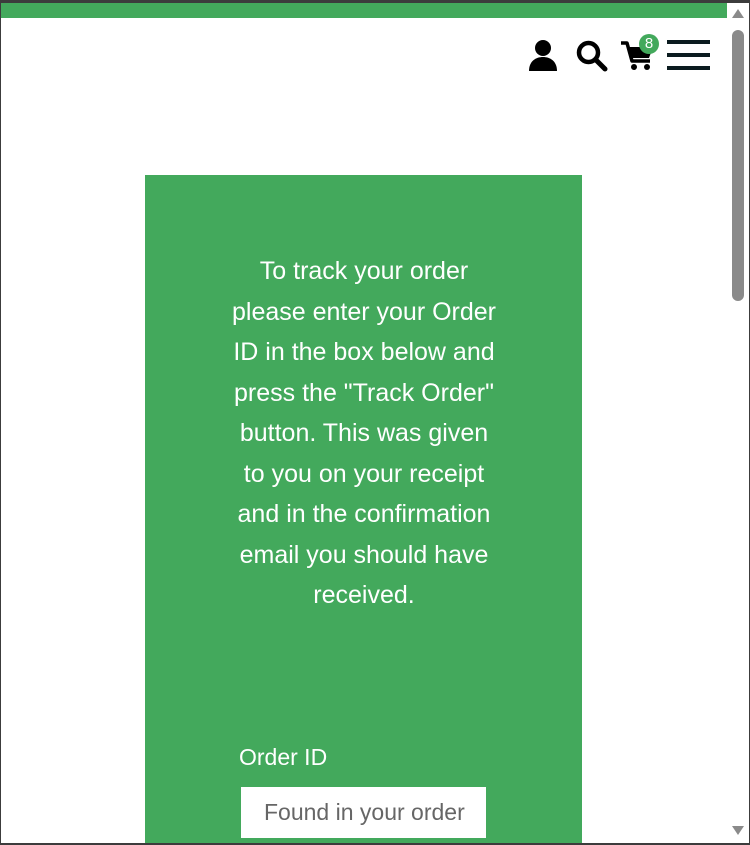 Image resolution: width=750 pixels, height=845 pixels. Describe the element at coordinates (738, 423) in the screenshot. I see `vertical-scrollbar` at that location.